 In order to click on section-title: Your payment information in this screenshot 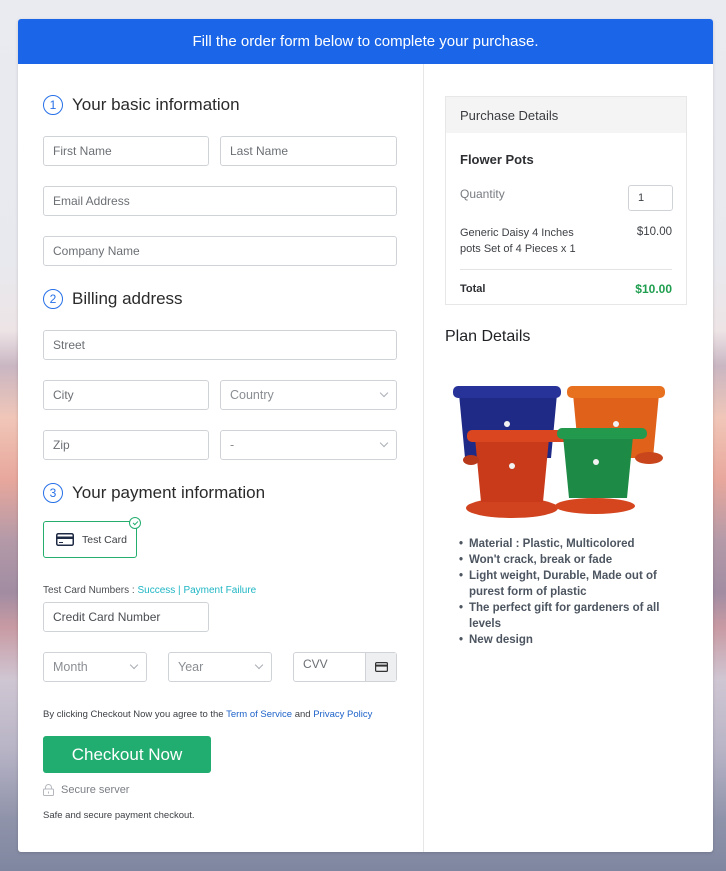, I will do `click(169, 492)`.